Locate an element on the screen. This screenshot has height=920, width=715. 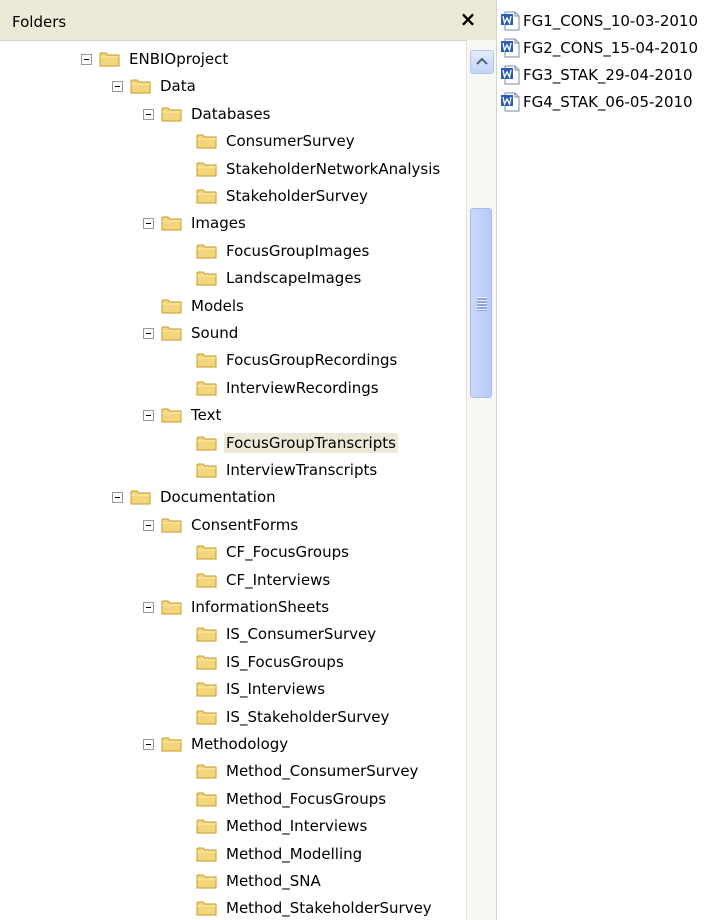
file-item: FG3_STAK_29-04-2010 is located at coordinates (596, 75).